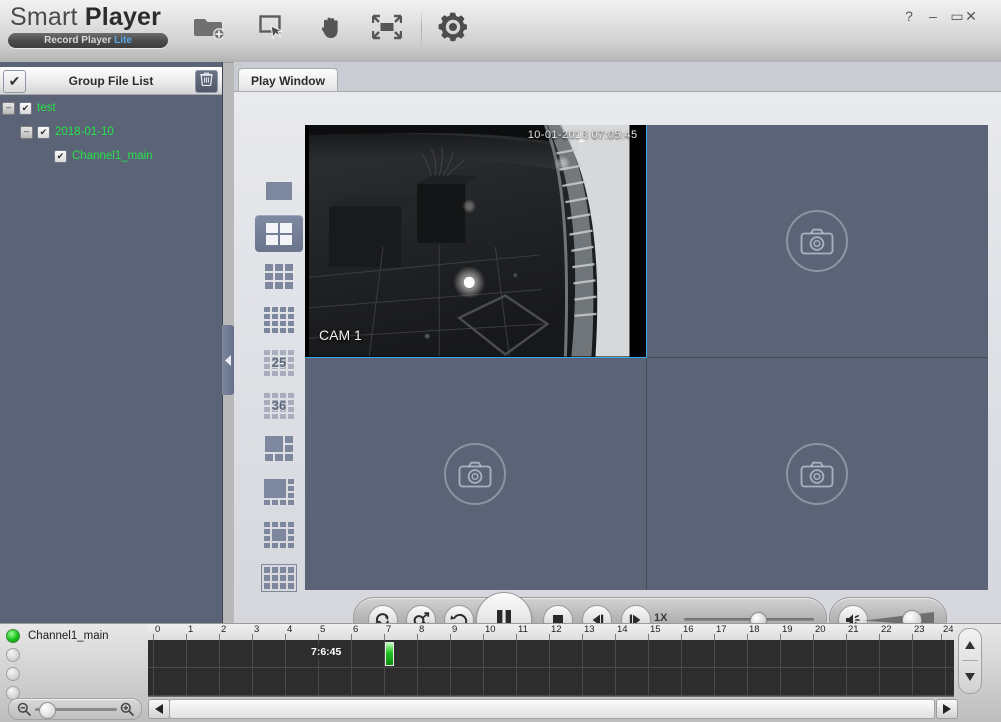 Image resolution: width=1001 pixels, height=722 pixels. I want to click on camera-placeholder, so click(475, 473).